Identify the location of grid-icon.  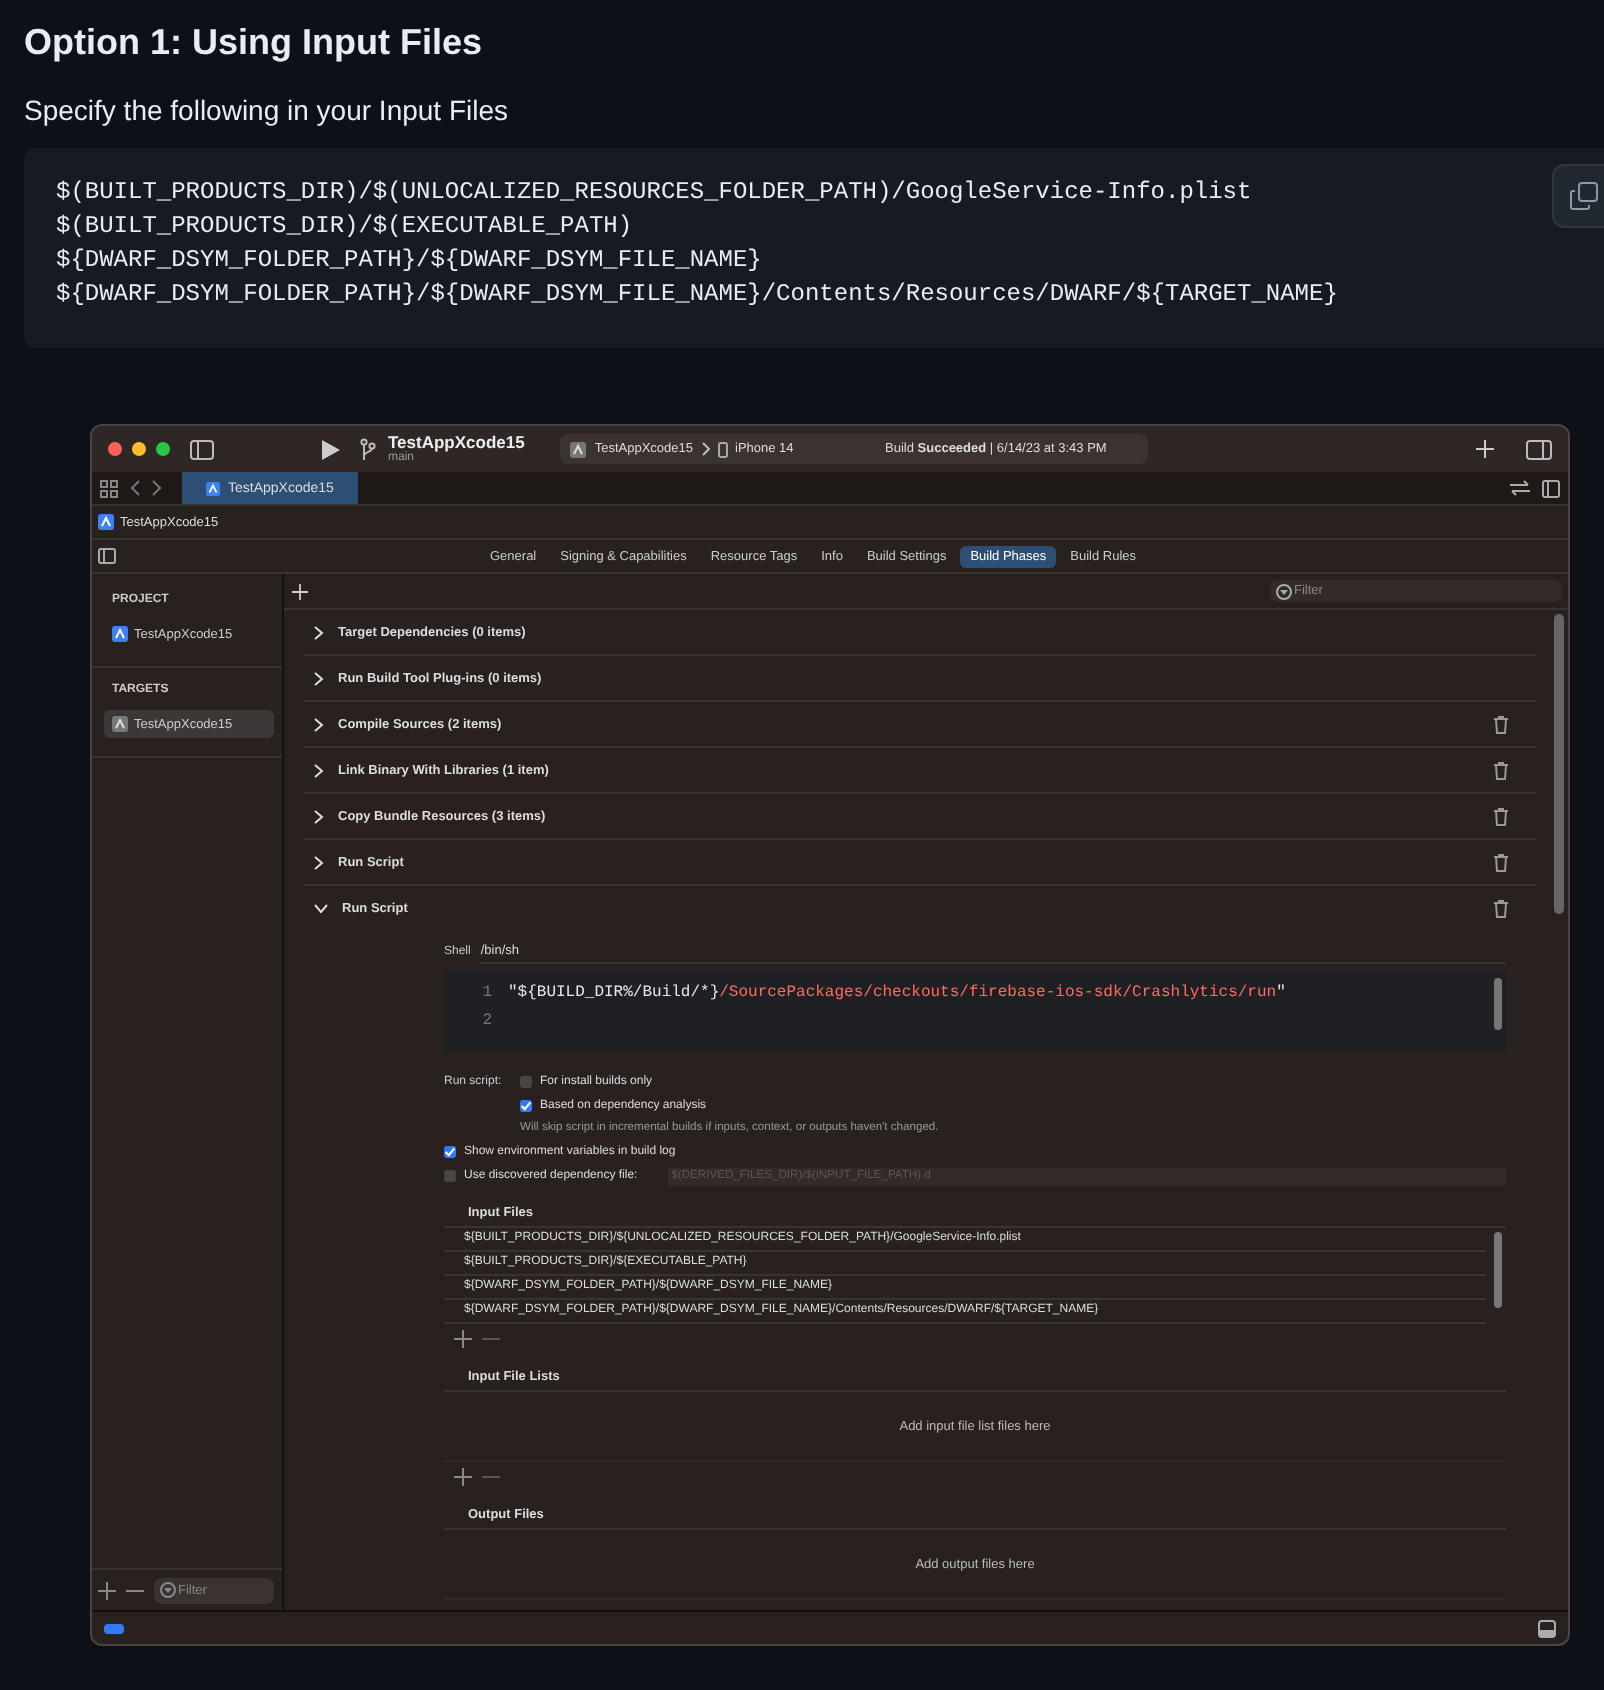
(109, 488).